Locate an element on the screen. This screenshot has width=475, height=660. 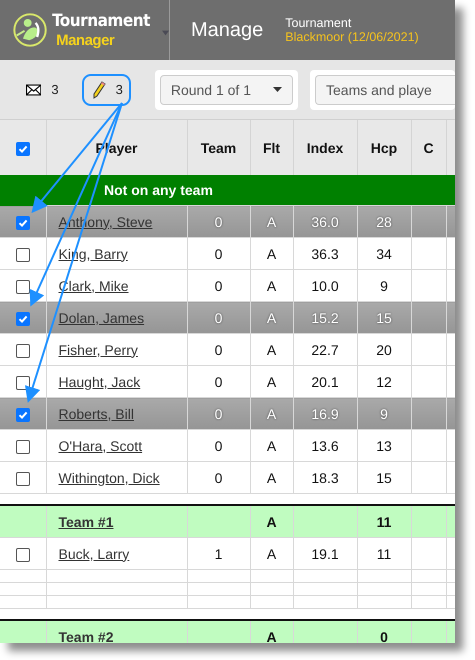
handicap-value: 13 is located at coordinates (384, 446).